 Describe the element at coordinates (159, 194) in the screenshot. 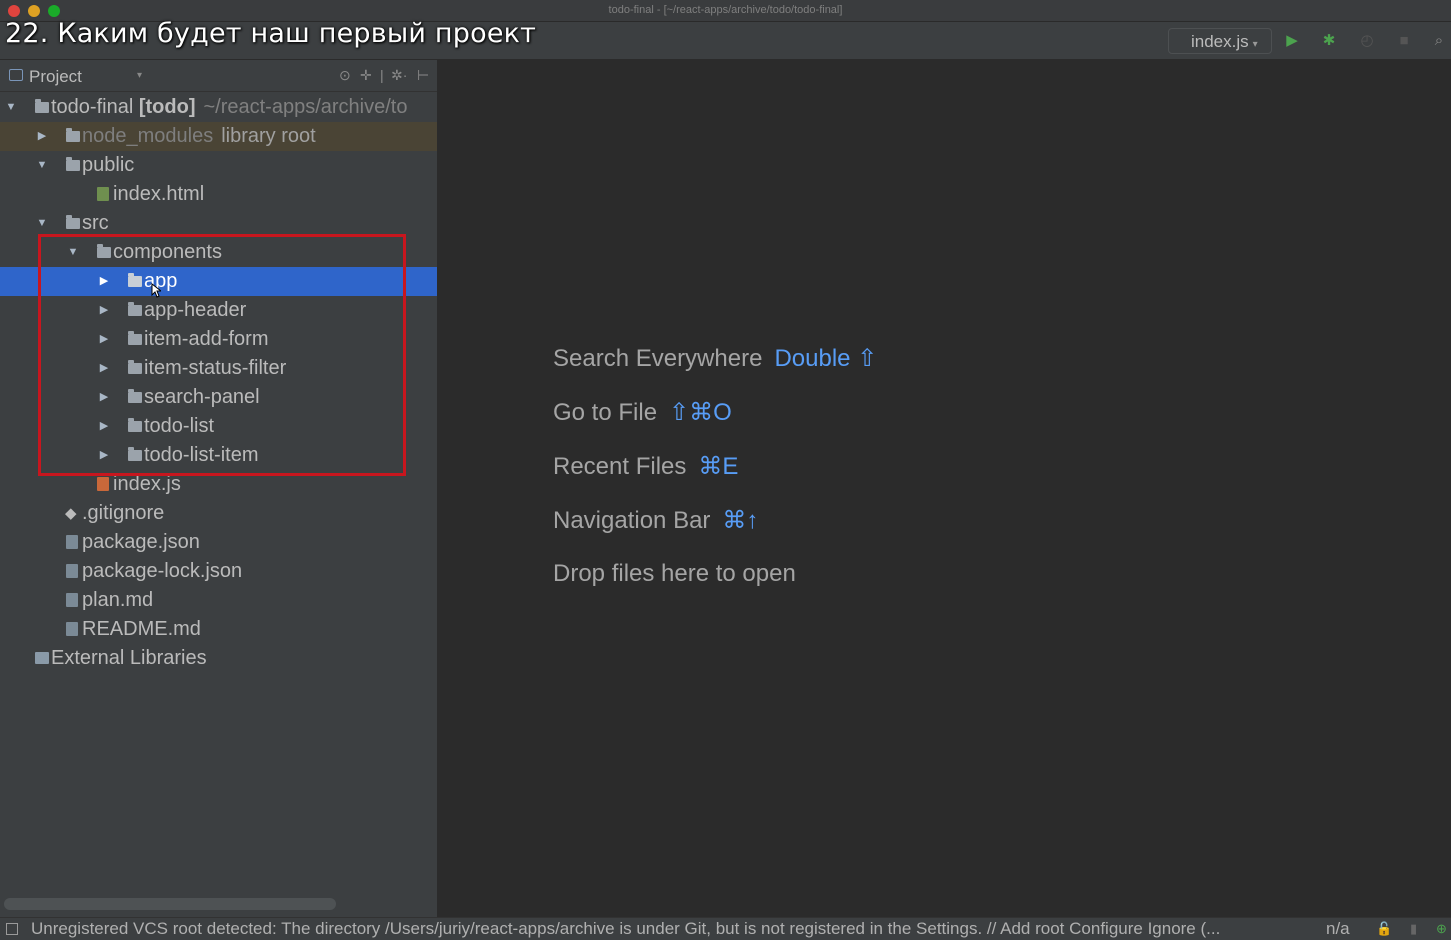

I see `tree-item-label: index.html` at that location.